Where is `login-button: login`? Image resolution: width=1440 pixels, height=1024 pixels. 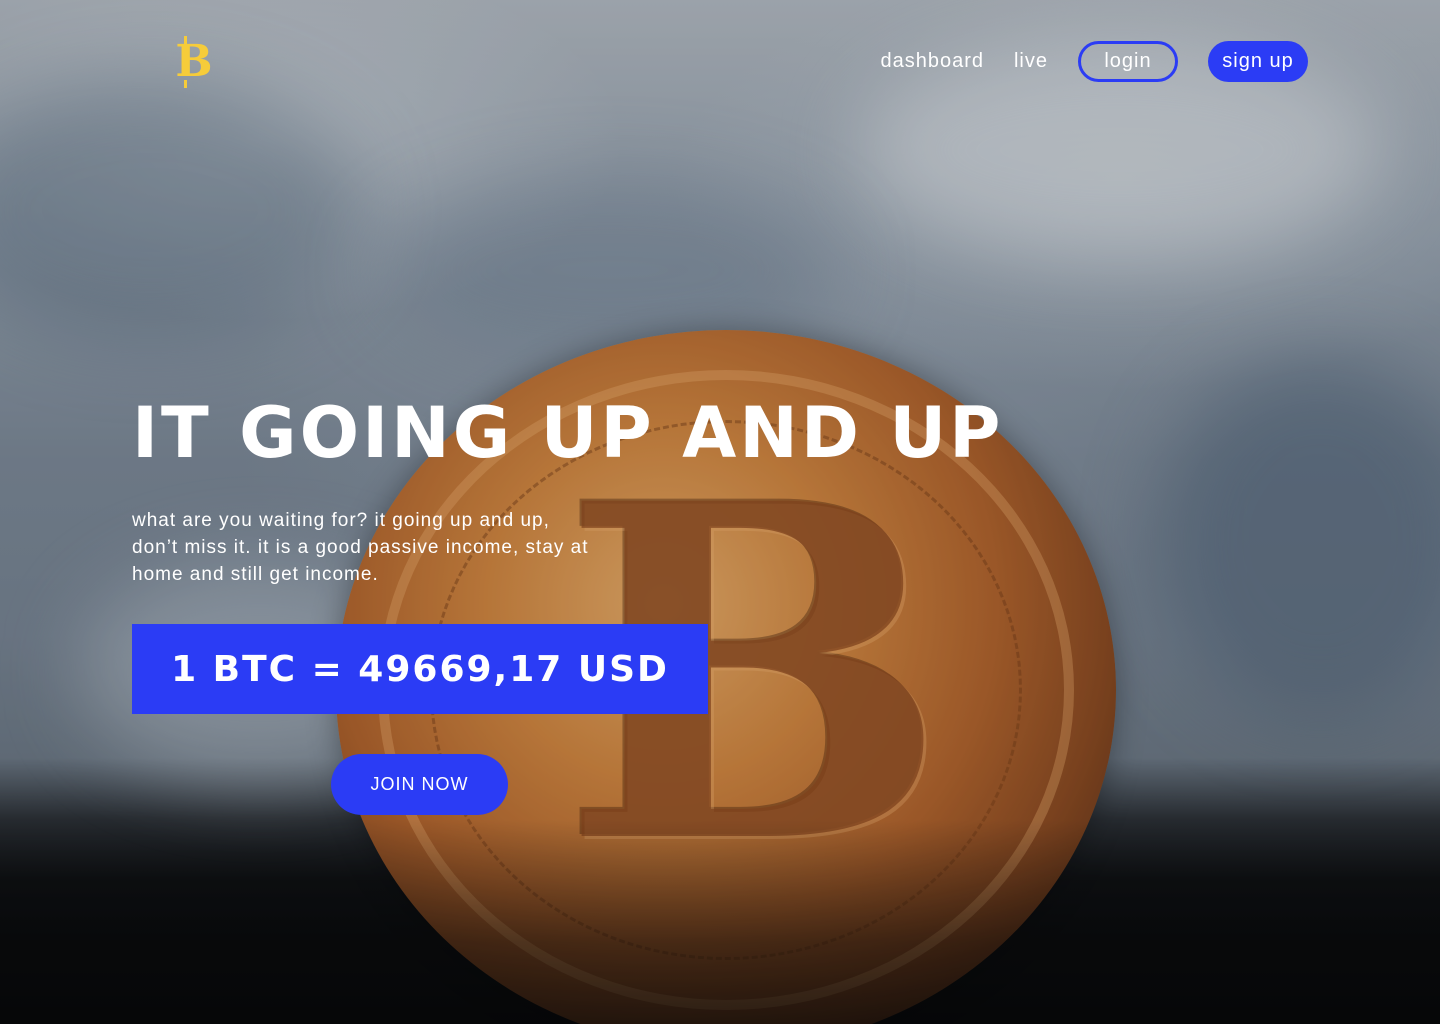
login-button: login is located at coordinates (1128, 61).